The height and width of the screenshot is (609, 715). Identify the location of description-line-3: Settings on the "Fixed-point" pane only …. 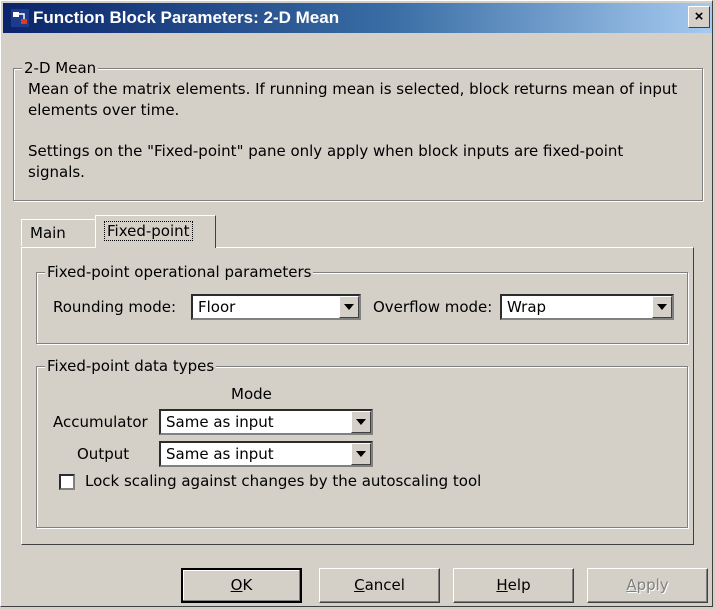
(326, 151).